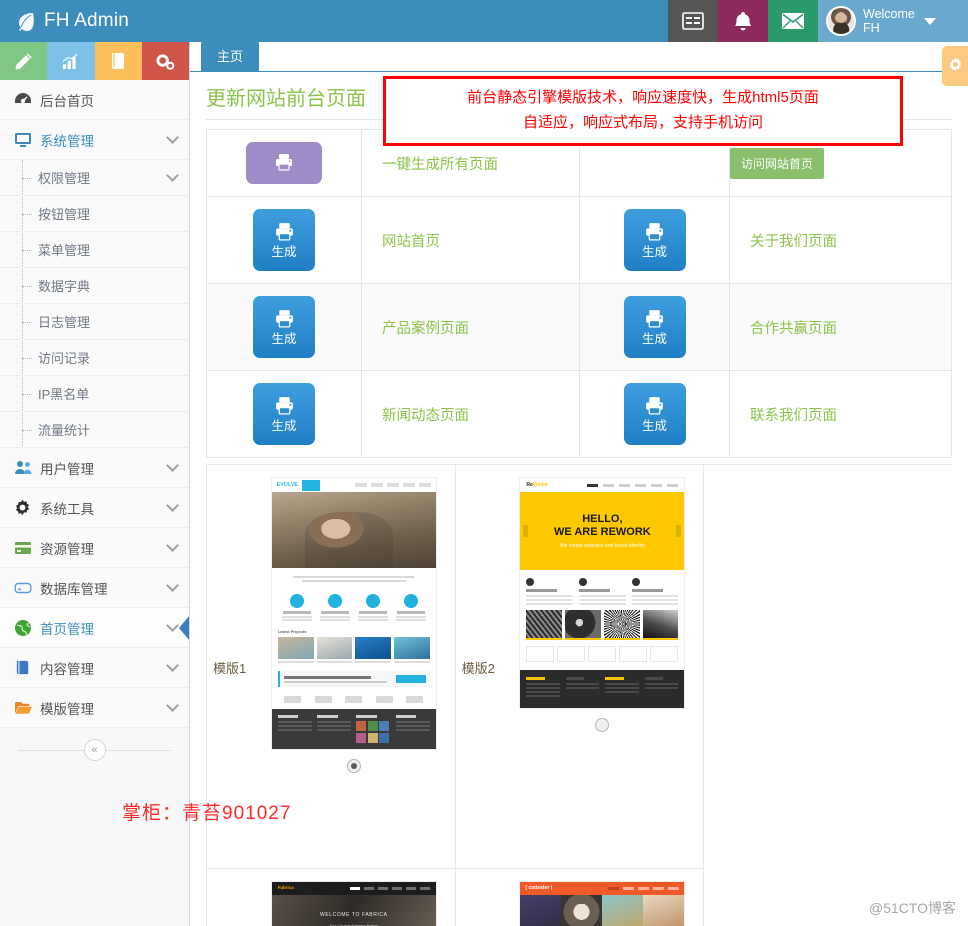  What do you see at coordinates (94, 178) in the screenshot?
I see `sidebar-subitem-permissions: 权限管理` at bounding box center [94, 178].